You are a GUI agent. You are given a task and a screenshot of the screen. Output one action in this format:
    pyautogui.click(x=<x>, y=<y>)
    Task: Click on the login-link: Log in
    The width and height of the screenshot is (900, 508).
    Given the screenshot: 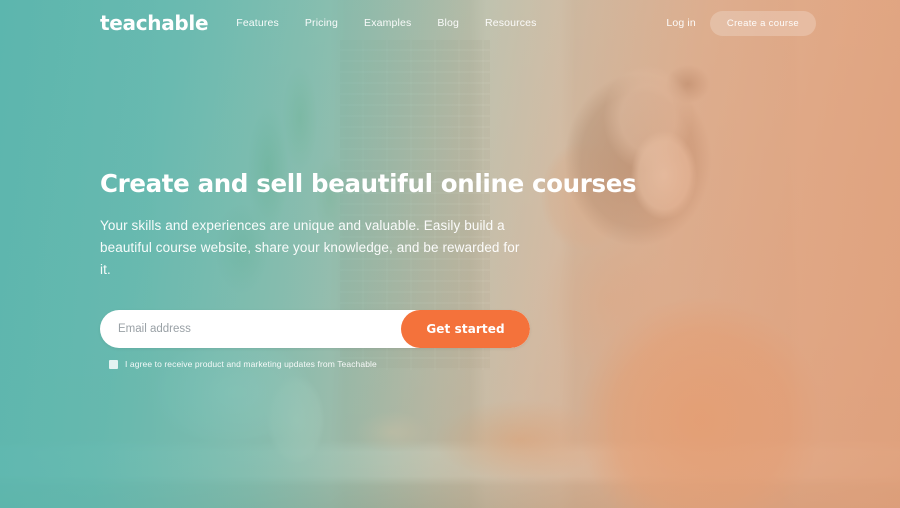 What is the action you would take?
    pyautogui.click(x=681, y=23)
    